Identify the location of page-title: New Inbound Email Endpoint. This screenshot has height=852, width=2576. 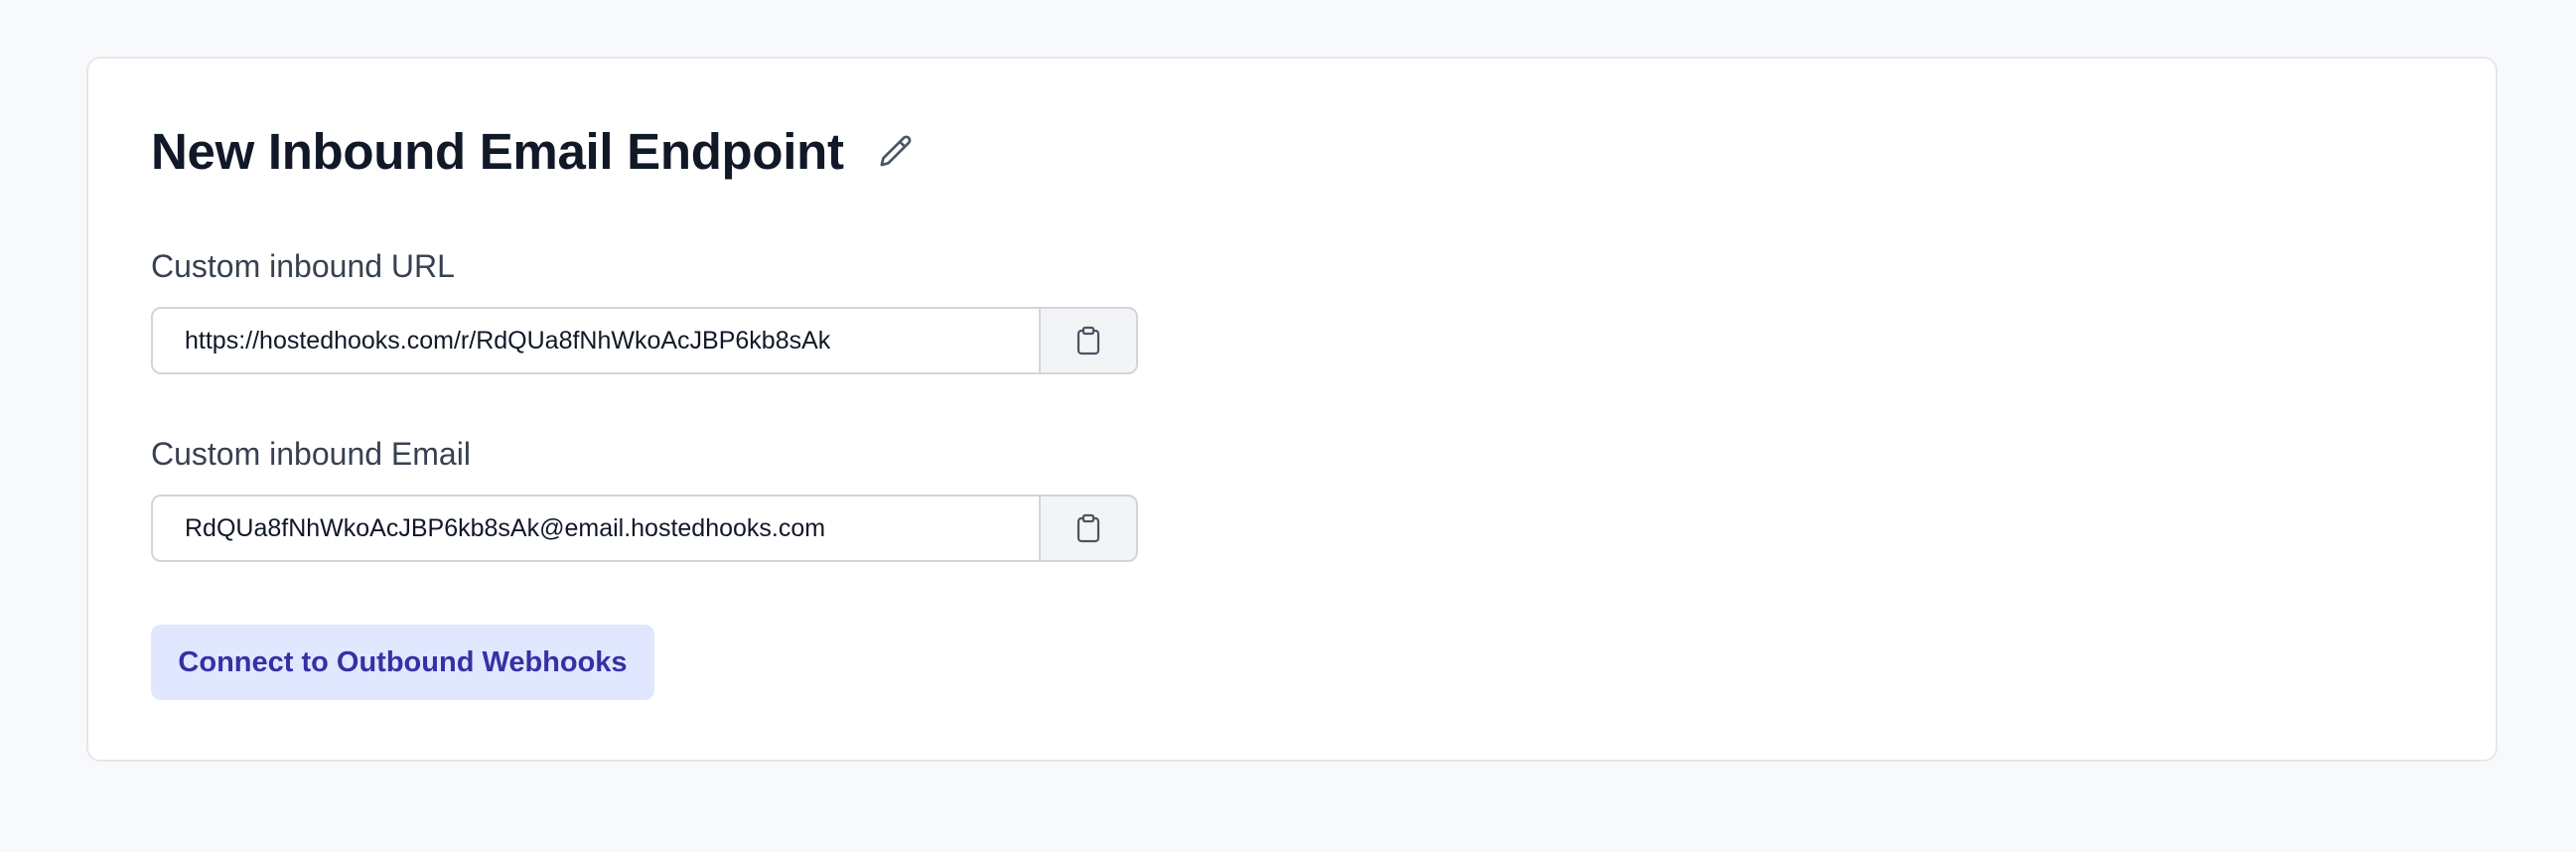
(497, 151).